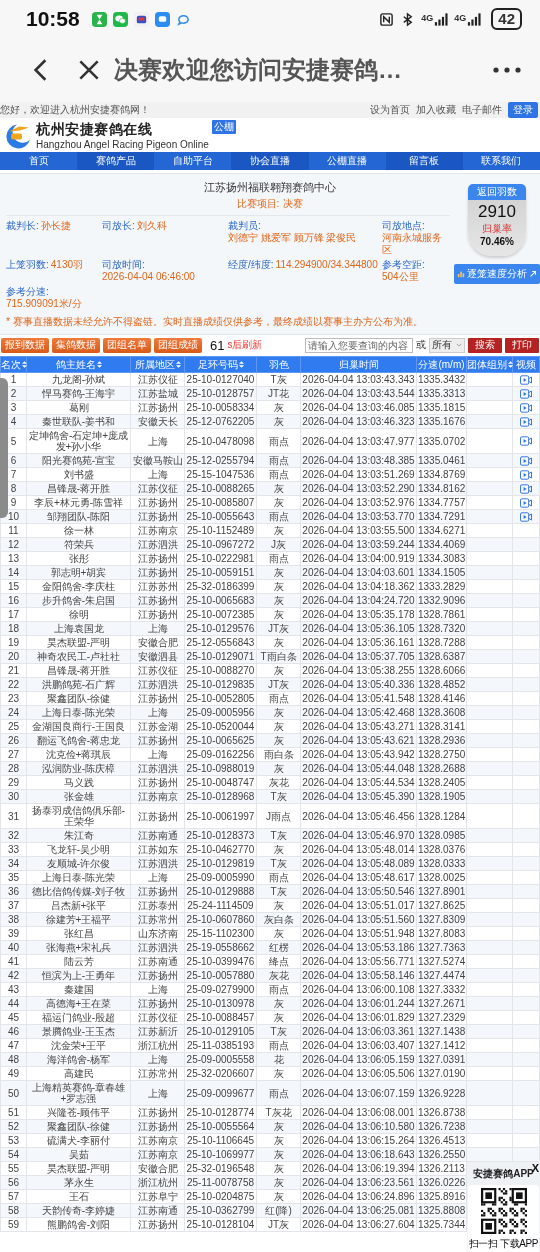 The width and height of the screenshot is (540, 1252). What do you see at coordinates (157, 933) in the screenshot?
I see `region-cell: 山东济南` at bounding box center [157, 933].